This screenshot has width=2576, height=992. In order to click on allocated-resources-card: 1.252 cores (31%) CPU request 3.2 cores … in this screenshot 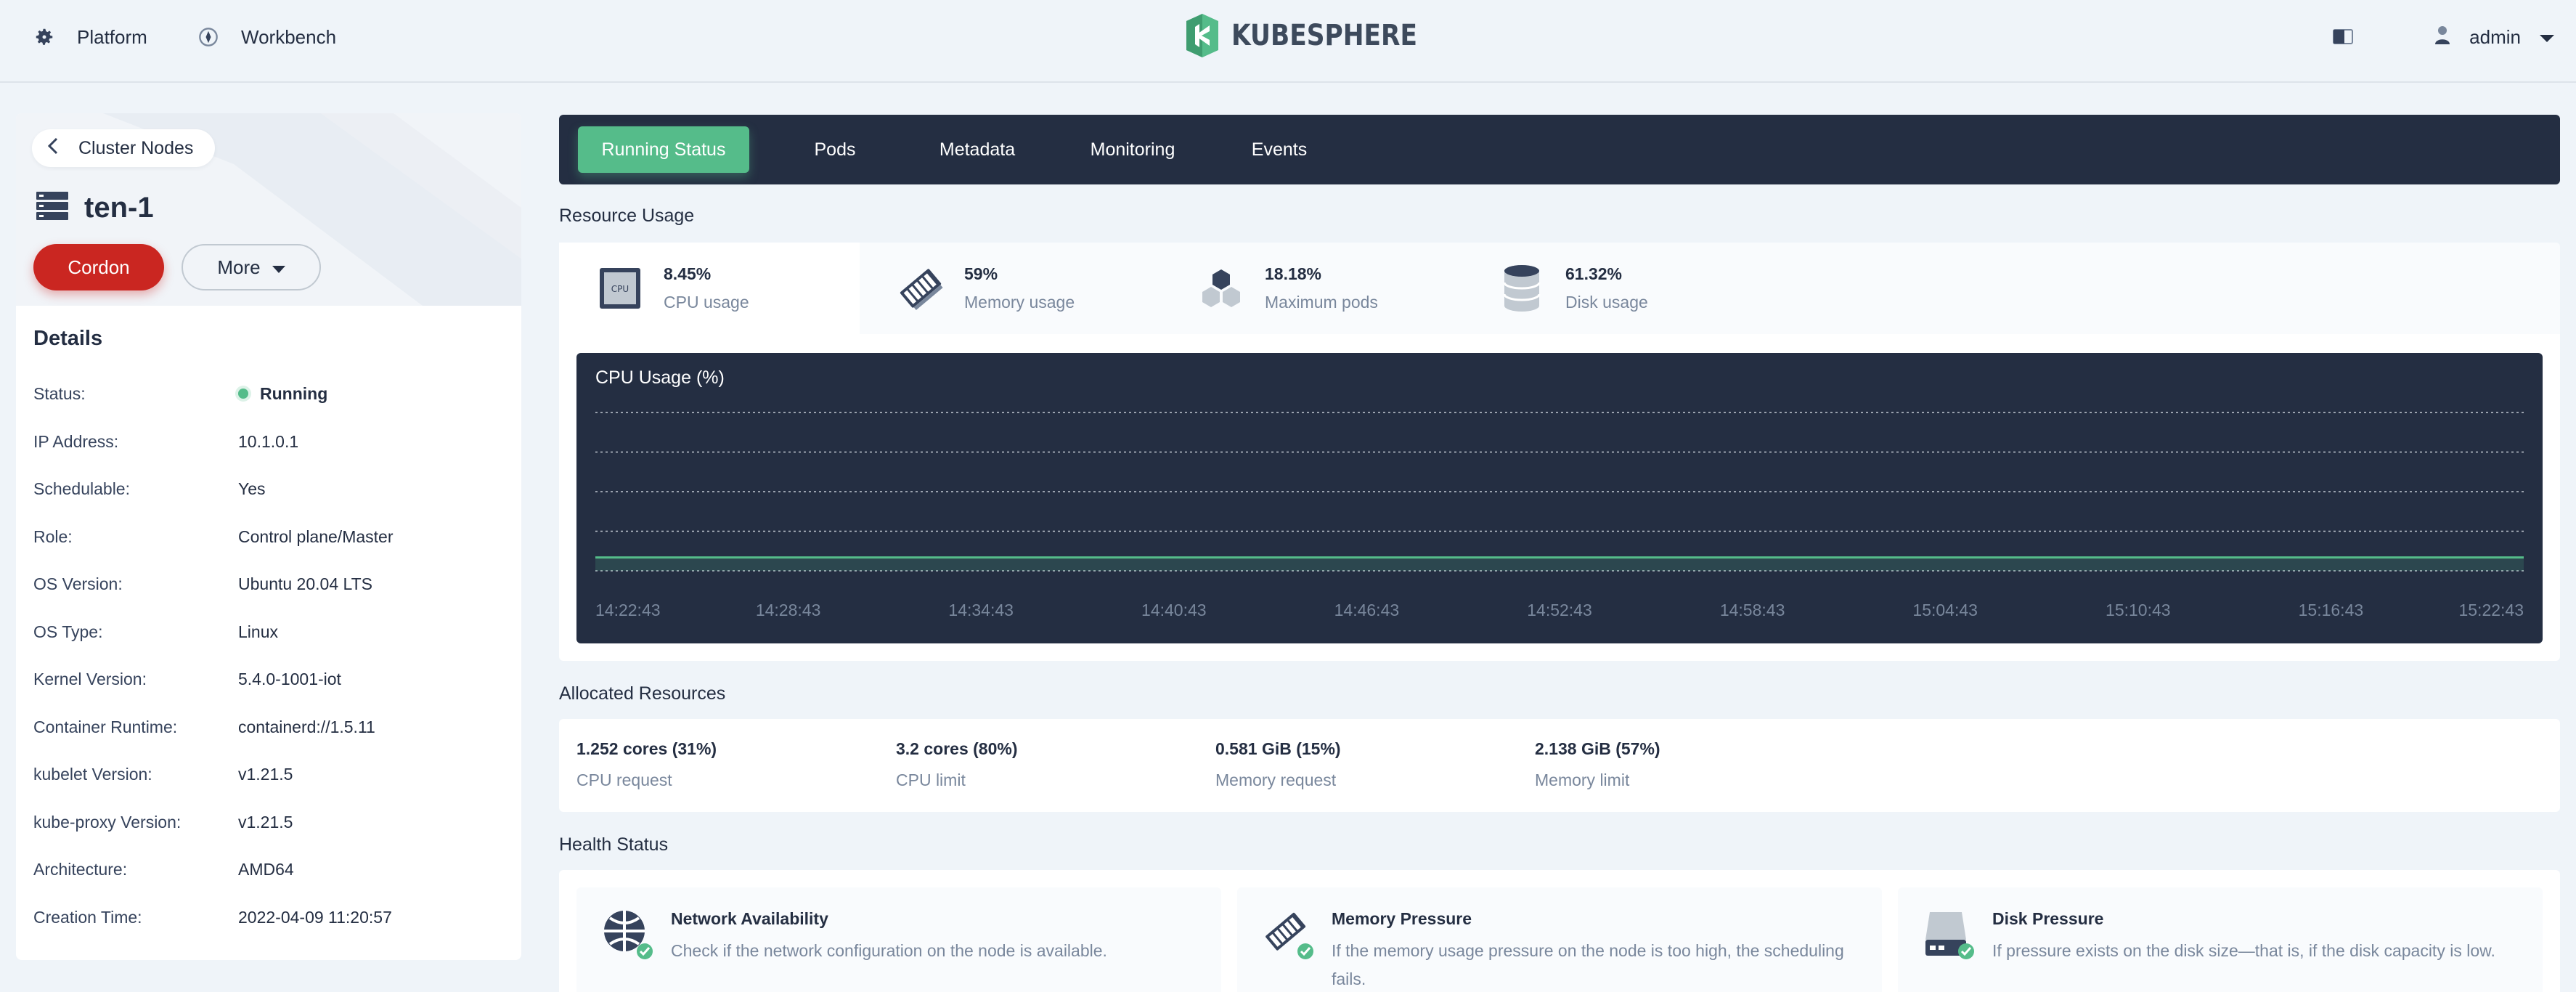, I will do `click(1559, 765)`.